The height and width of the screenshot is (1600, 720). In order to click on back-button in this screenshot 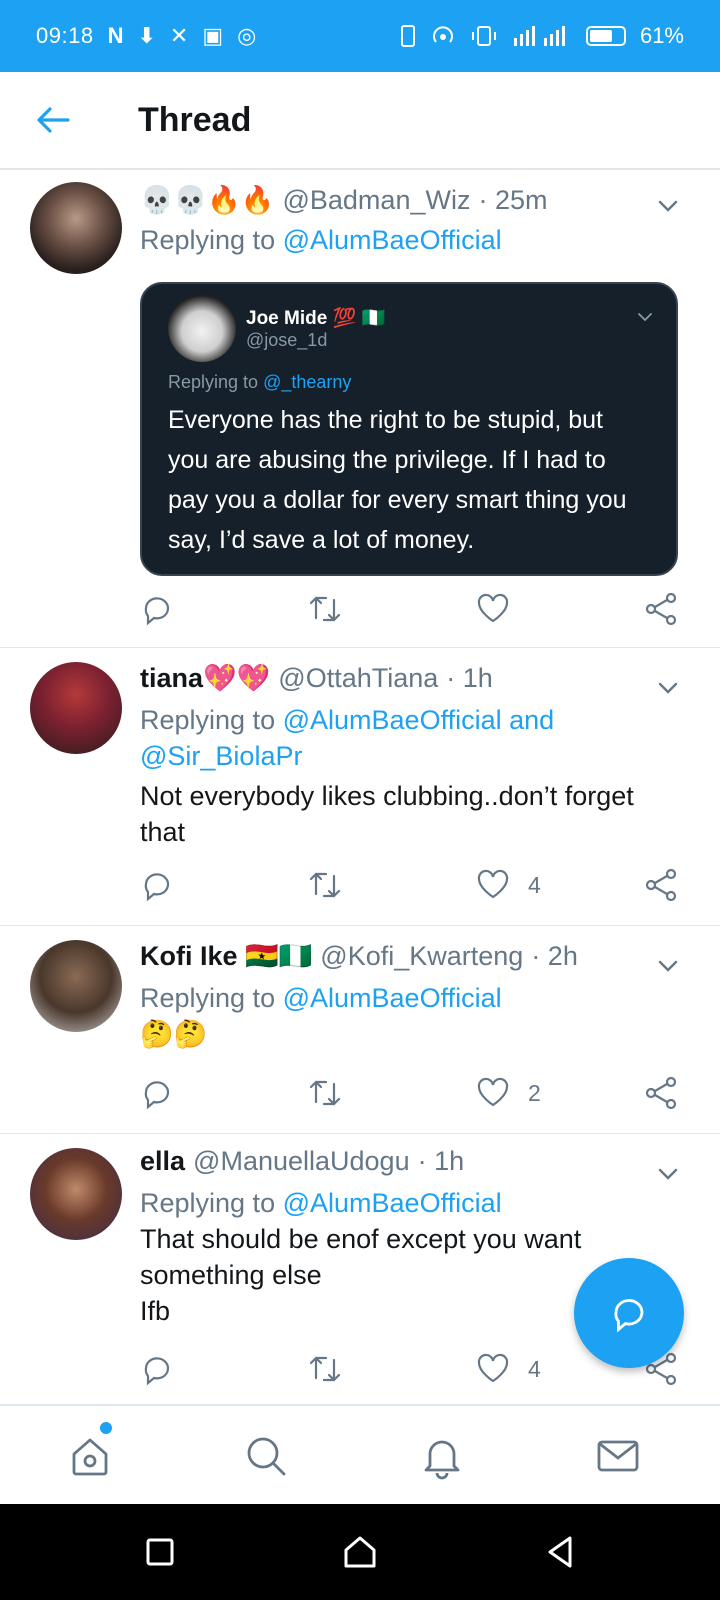, I will do `click(66, 120)`.